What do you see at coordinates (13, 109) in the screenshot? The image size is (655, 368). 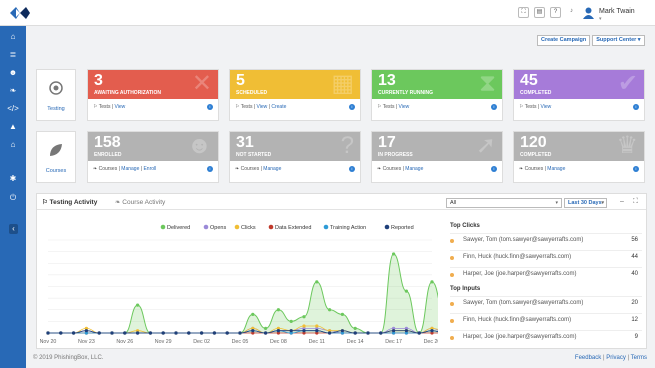 I see `code-icon: </>` at bounding box center [13, 109].